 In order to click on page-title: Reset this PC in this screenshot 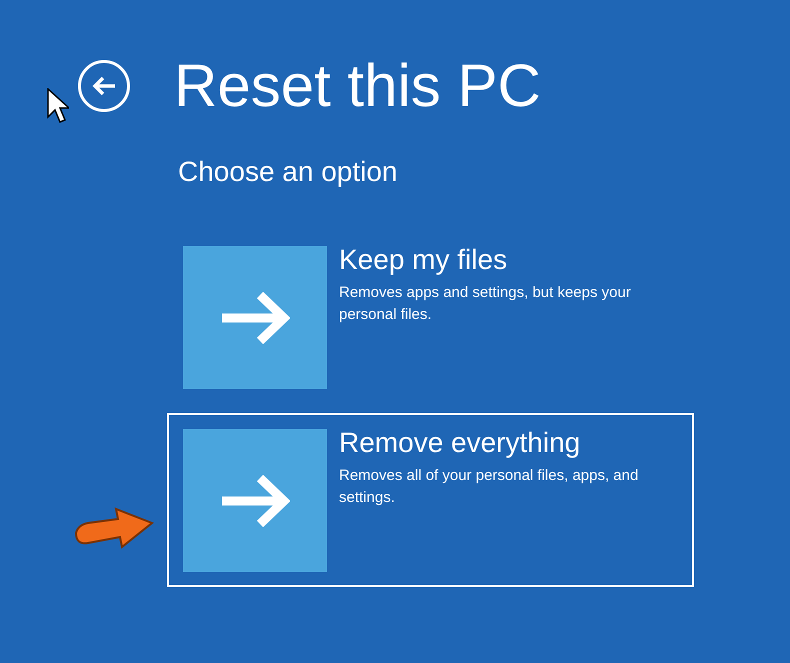, I will do `click(357, 86)`.